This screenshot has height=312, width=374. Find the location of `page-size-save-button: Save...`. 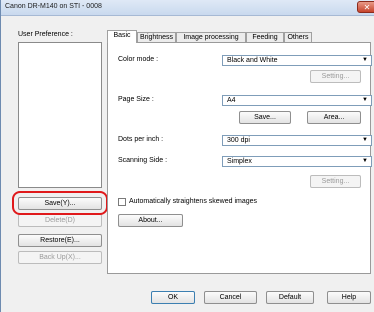

page-size-save-button: Save... is located at coordinates (265, 117).